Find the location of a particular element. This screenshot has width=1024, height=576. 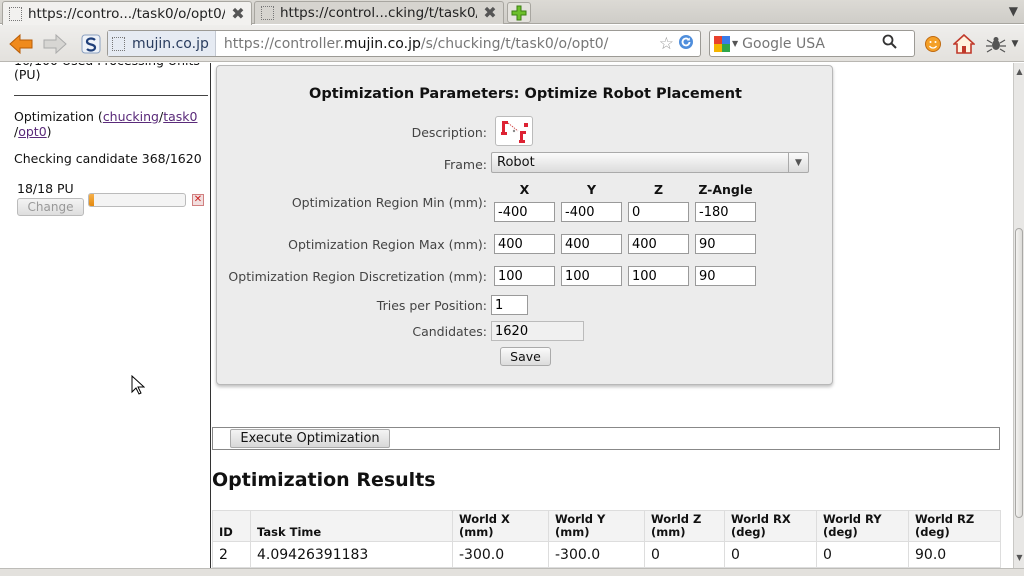

region-max-label: Optimization Region Max (mm): is located at coordinates (387, 244).